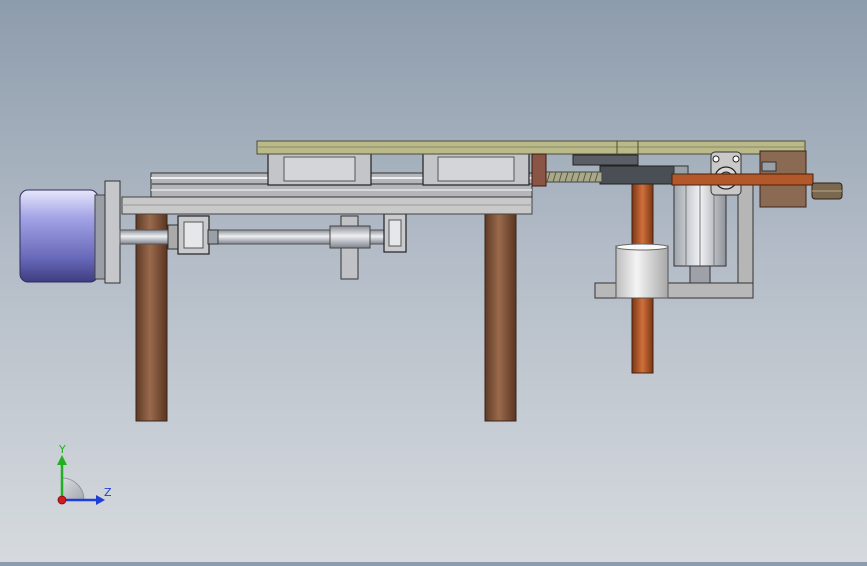  What do you see at coordinates (639, 175) in the screenshot?
I see `mount-bar` at bounding box center [639, 175].